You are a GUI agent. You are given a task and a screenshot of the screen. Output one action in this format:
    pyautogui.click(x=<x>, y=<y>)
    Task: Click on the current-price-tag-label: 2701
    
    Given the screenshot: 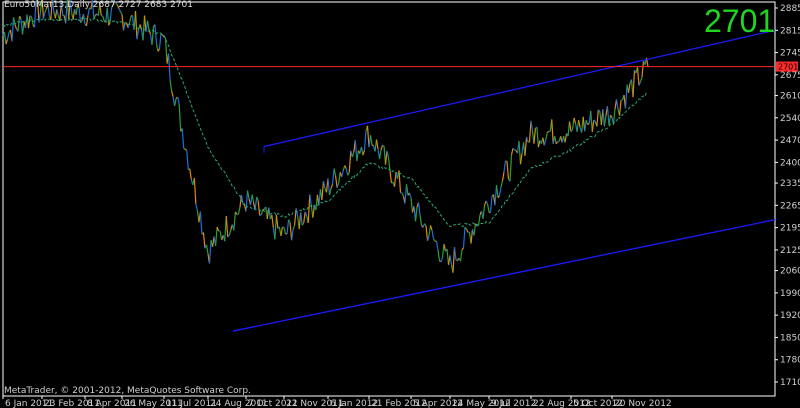 What is the action you would take?
    pyautogui.click(x=788, y=67)
    